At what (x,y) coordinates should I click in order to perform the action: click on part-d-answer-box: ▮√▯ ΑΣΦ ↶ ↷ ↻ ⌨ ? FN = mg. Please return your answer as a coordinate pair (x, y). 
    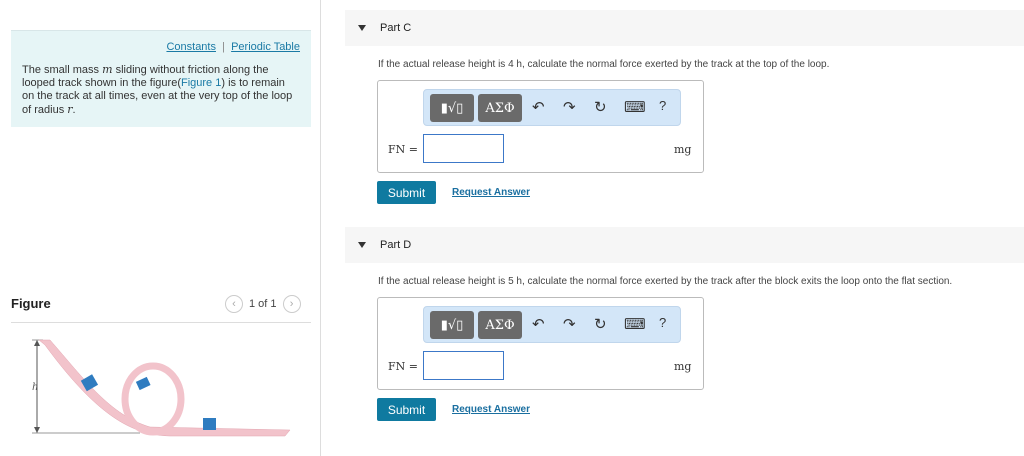
    Looking at the image, I should click on (540, 343).